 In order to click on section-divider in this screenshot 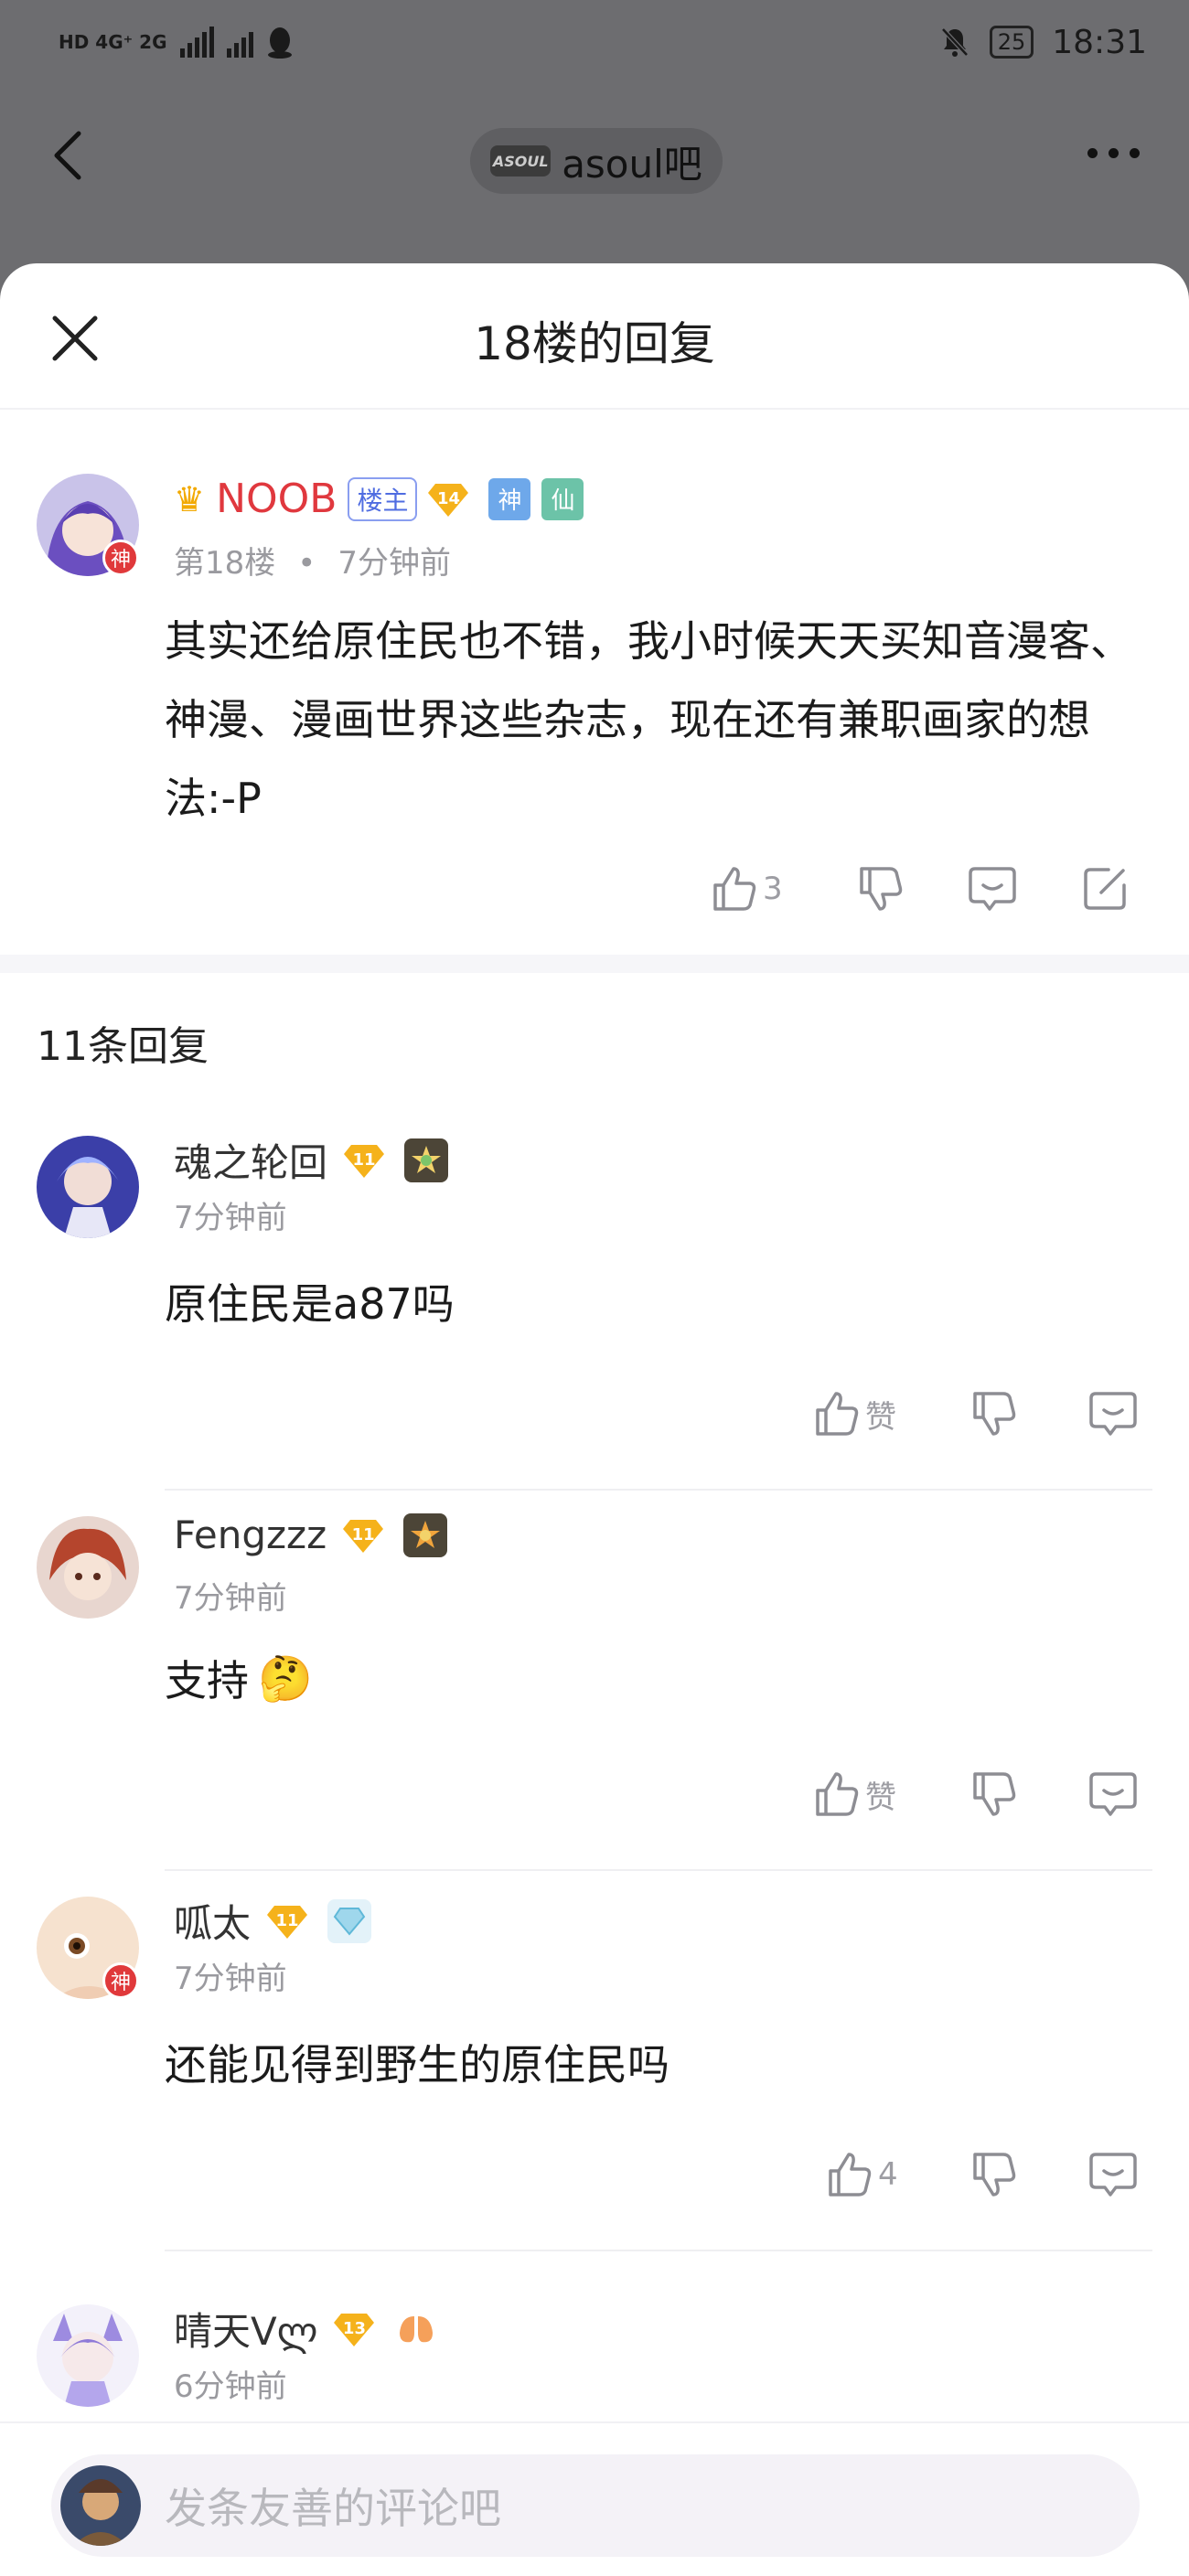, I will do `click(594, 964)`.